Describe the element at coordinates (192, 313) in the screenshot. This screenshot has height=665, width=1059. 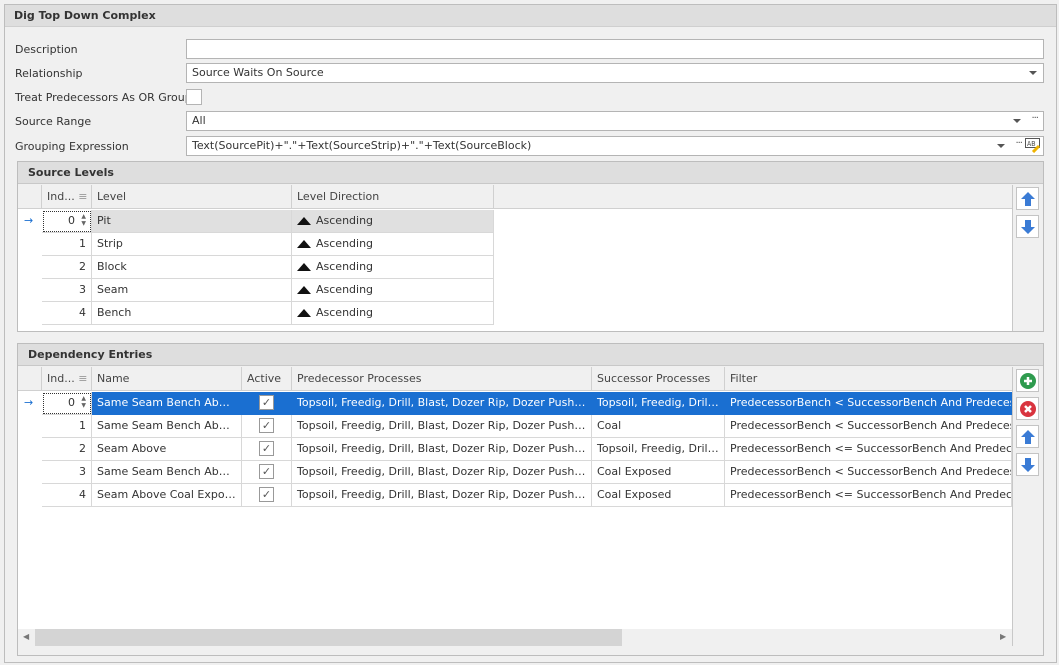
I see `level-cell: Bench` at that location.